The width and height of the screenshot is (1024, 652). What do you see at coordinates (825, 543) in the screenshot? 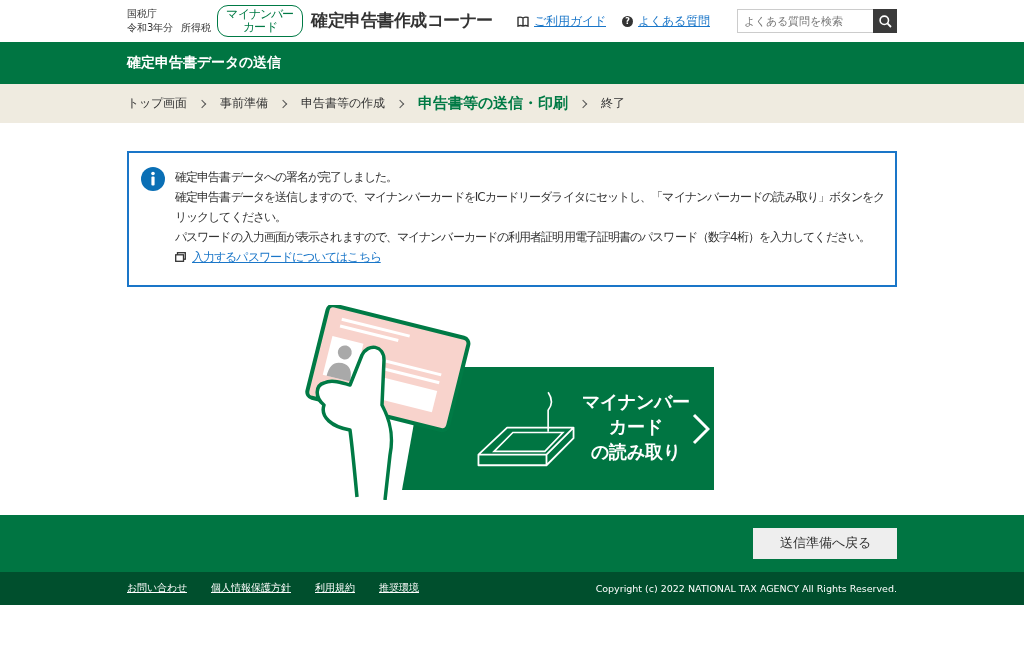
I see `back-button: 送信準備へ戻る` at bounding box center [825, 543].